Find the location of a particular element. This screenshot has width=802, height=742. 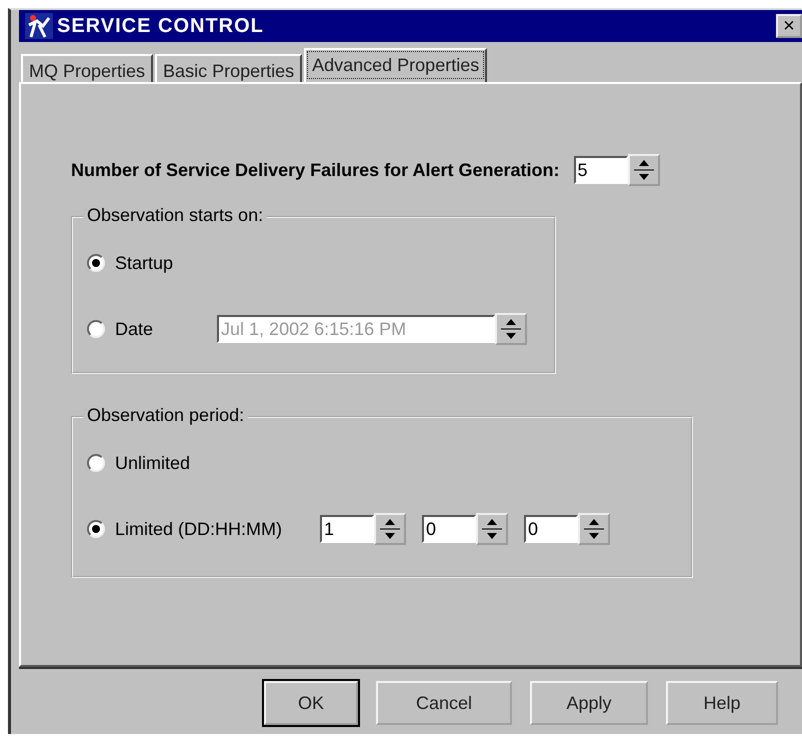

dialog-button: Cancel is located at coordinates (444, 703).